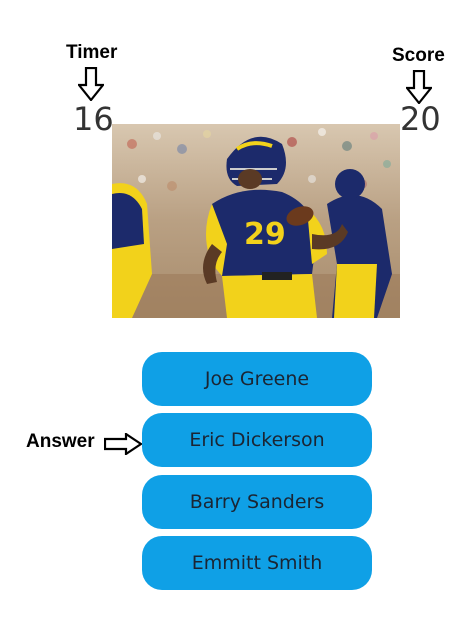 The width and height of the screenshot is (458, 630). Describe the element at coordinates (60, 441) in the screenshot. I see `answer-callout-label: Answer` at that location.